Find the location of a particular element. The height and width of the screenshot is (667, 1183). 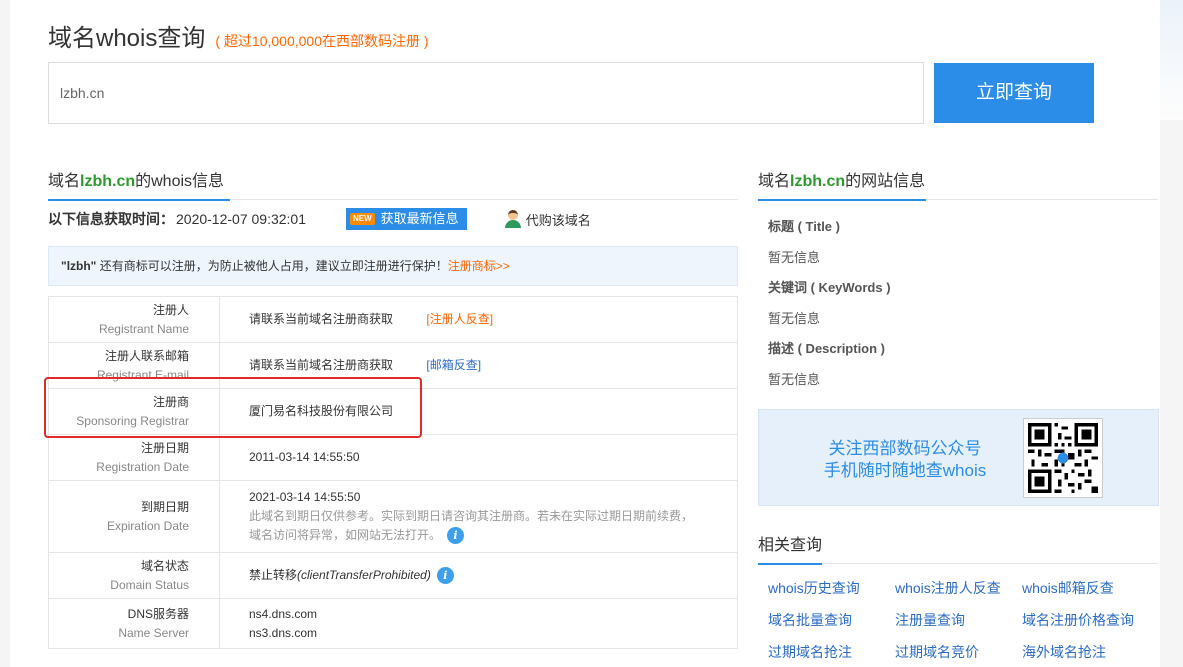

label-en: Registrant Name is located at coordinates (143, 328).